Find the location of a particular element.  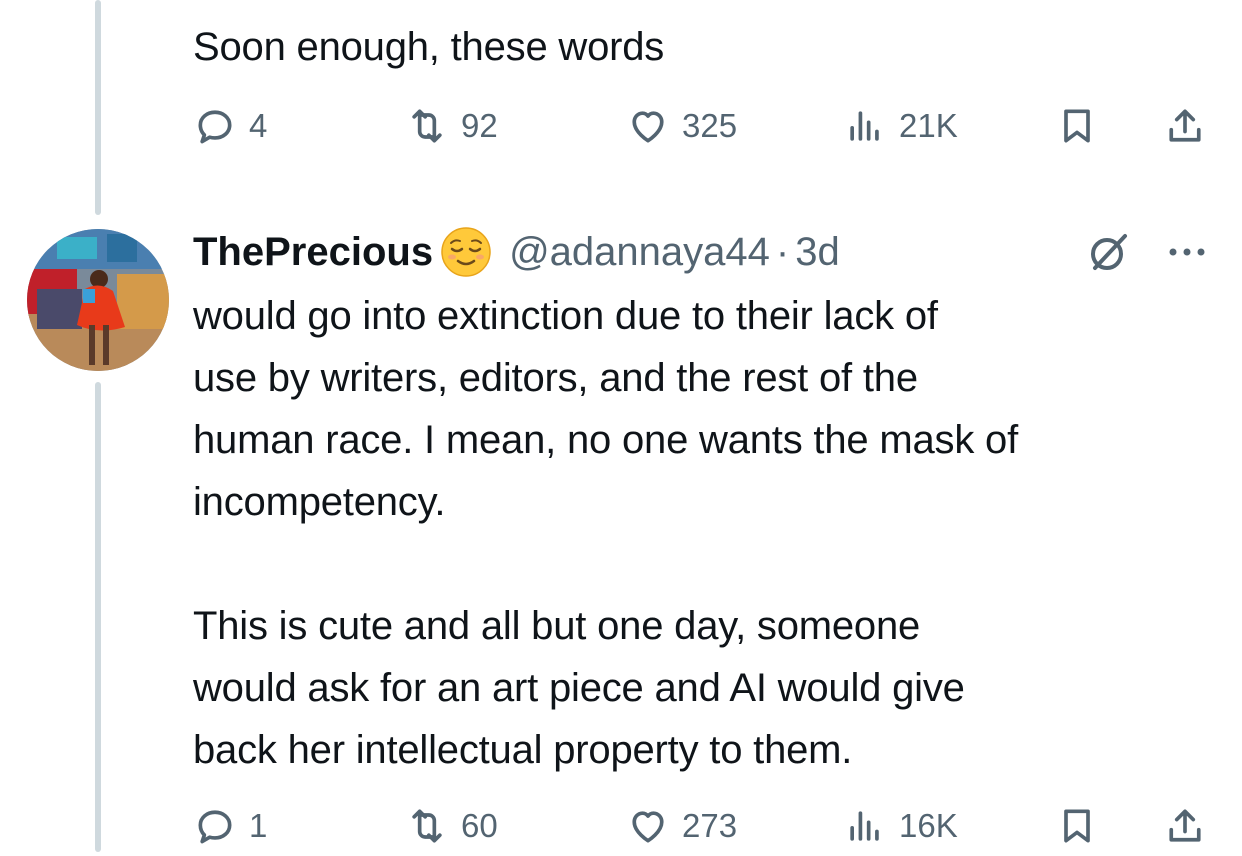

tweet-actions: 1 60 273 16K is located at coordinates (703, 826).